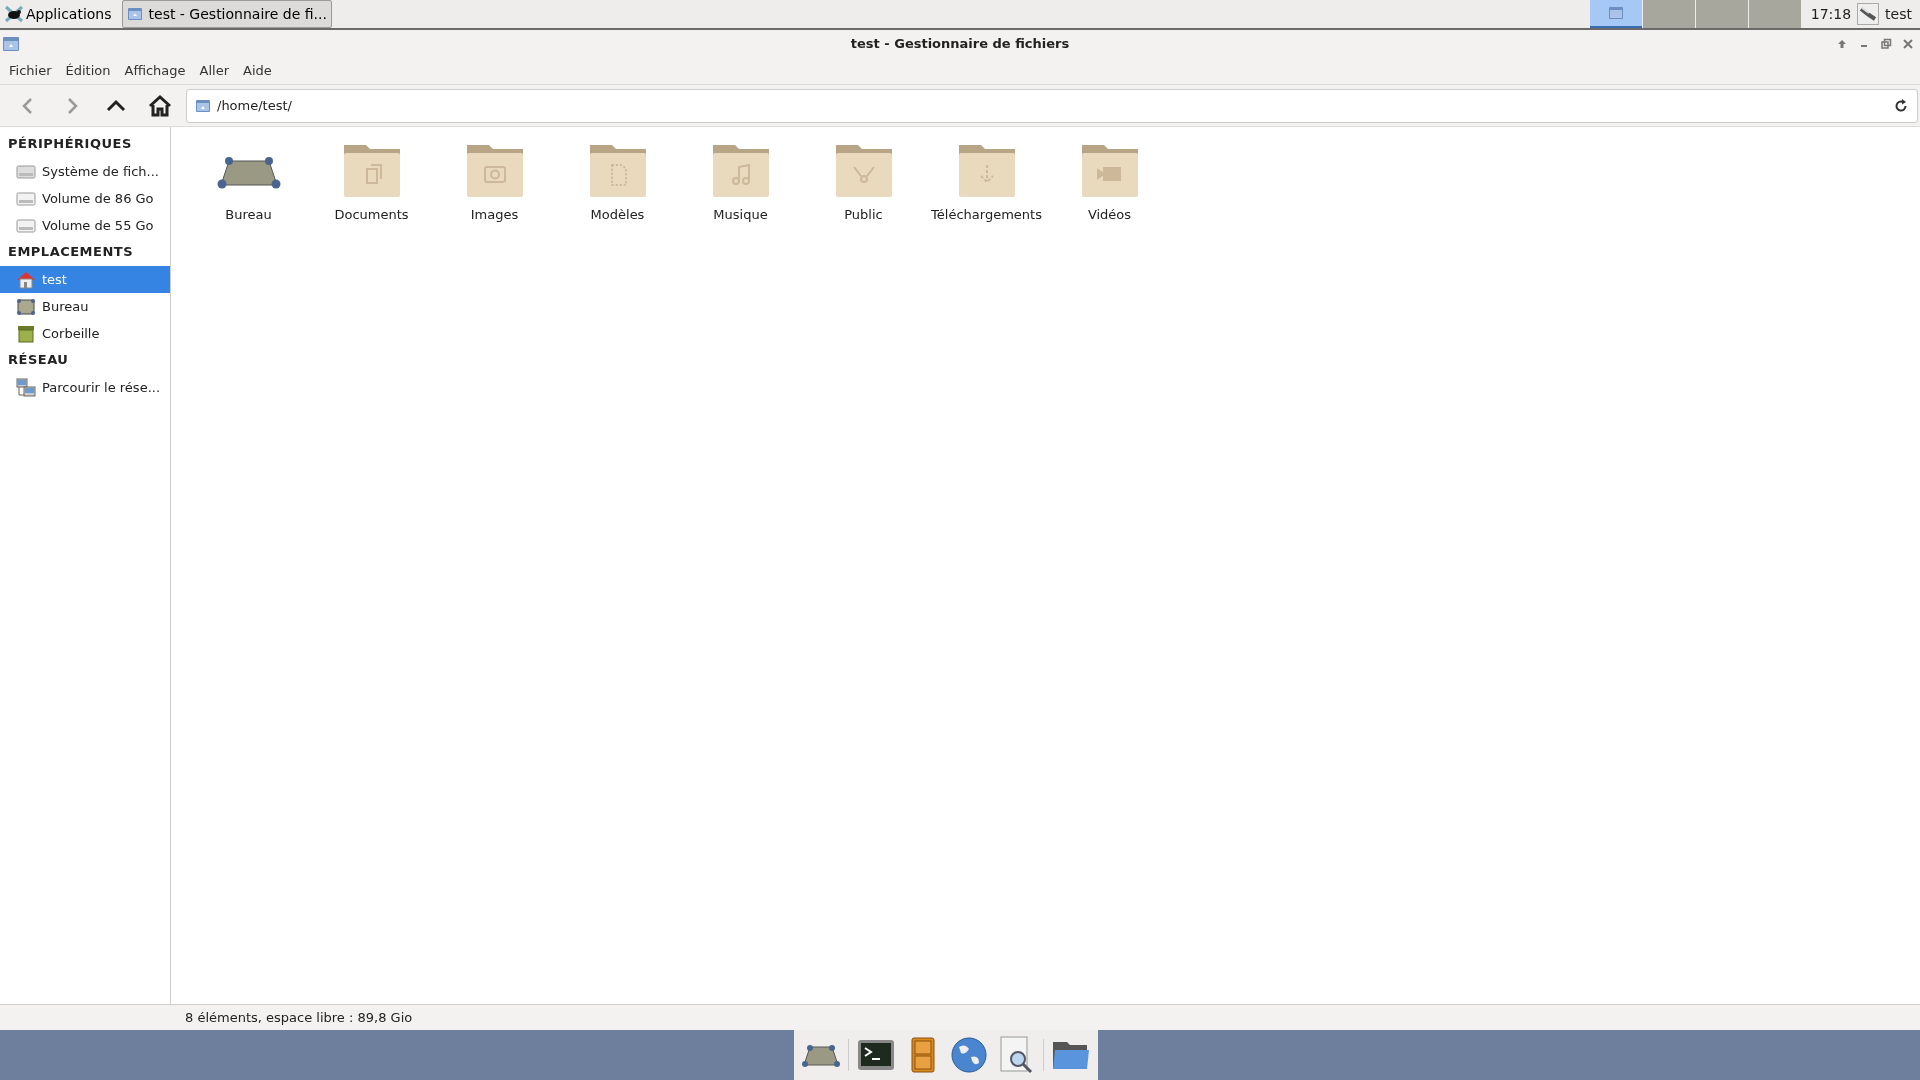  What do you see at coordinates (257, 70) in the screenshot?
I see `menu-item: Aide` at bounding box center [257, 70].